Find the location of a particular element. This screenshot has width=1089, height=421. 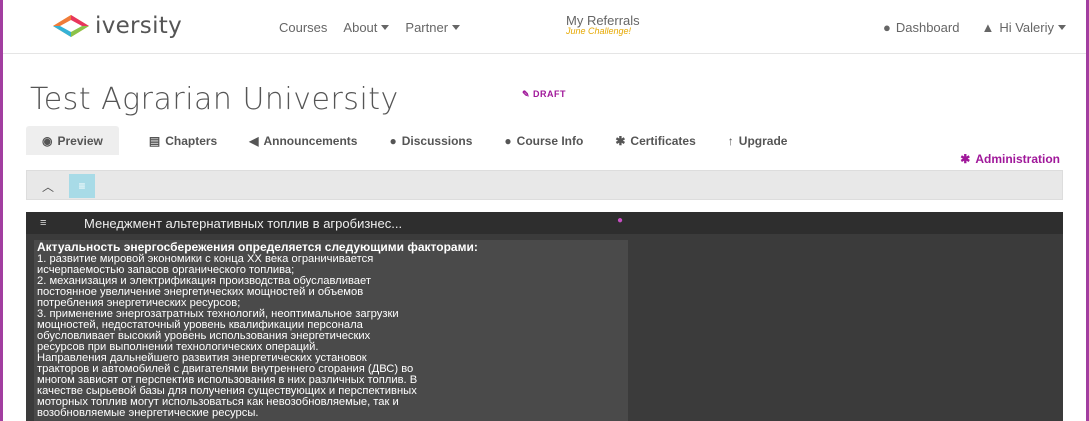

brand-name: iversity is located at coordinates (139, 26).